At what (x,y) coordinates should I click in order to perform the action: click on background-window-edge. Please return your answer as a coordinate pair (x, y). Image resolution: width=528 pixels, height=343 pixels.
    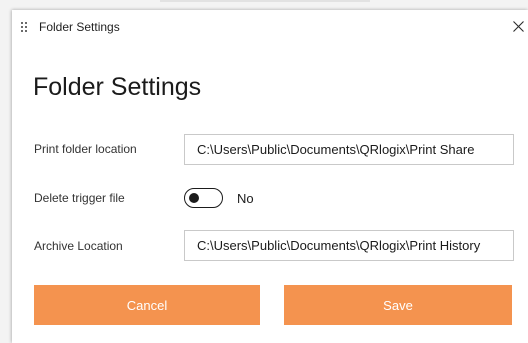
    Looking at the image, I should click on (265, 1).